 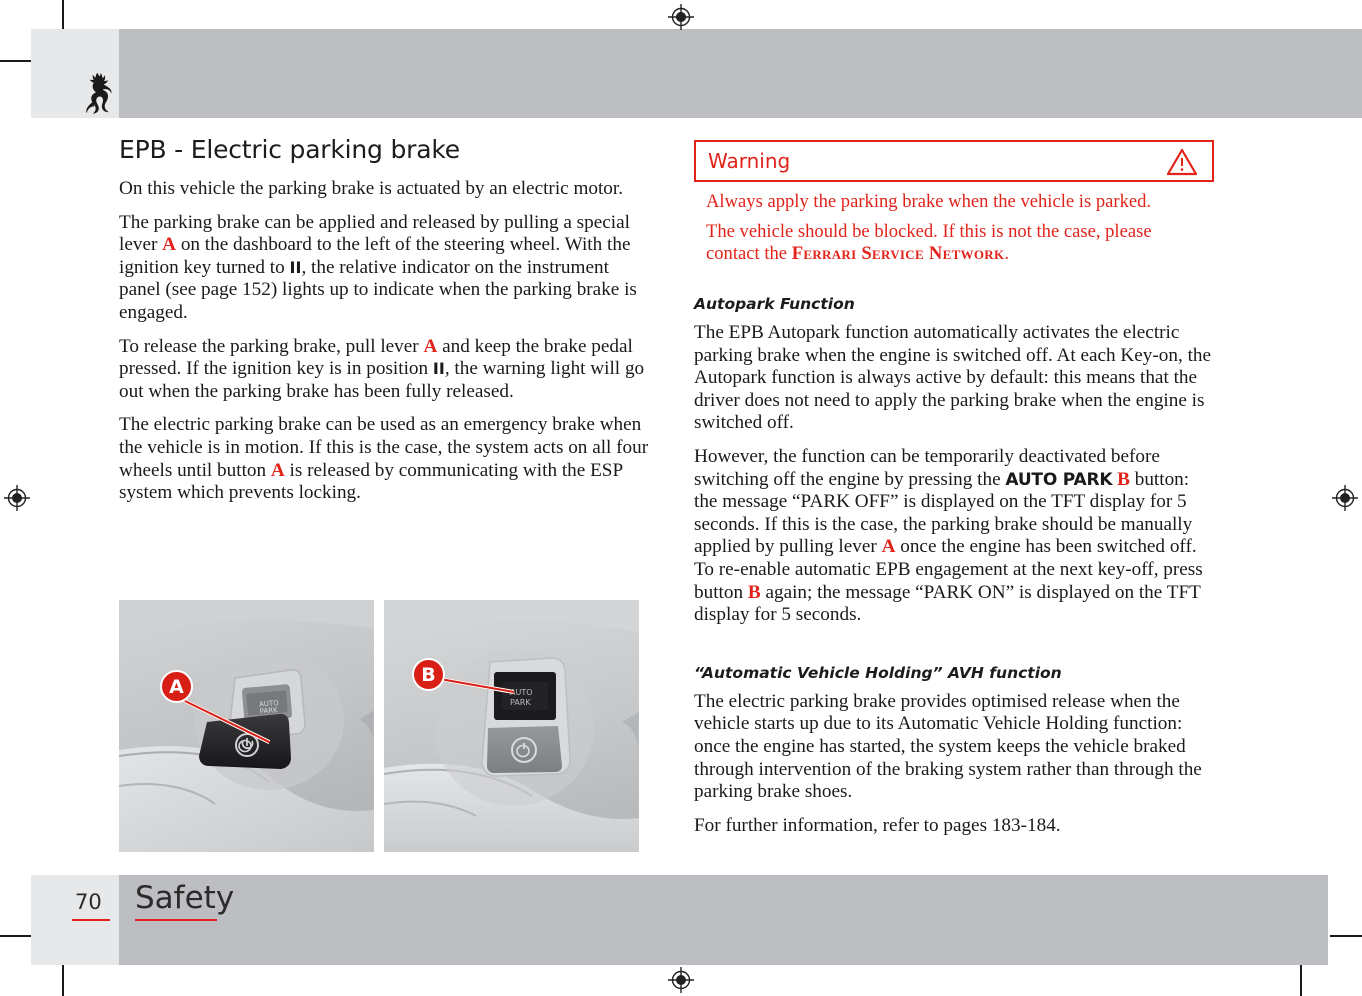 What do you see at coordinates (289, 149) in the screenshot?
I see `page-title: EPB - Electric parking brake` at bounding box center [289, 149].